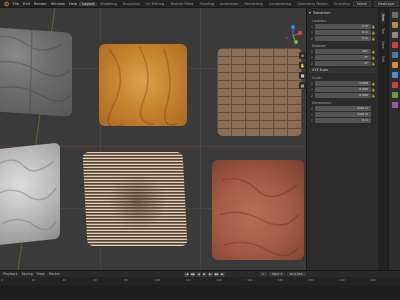  I want to click on tab-layout: Layout, so click(88, 3).